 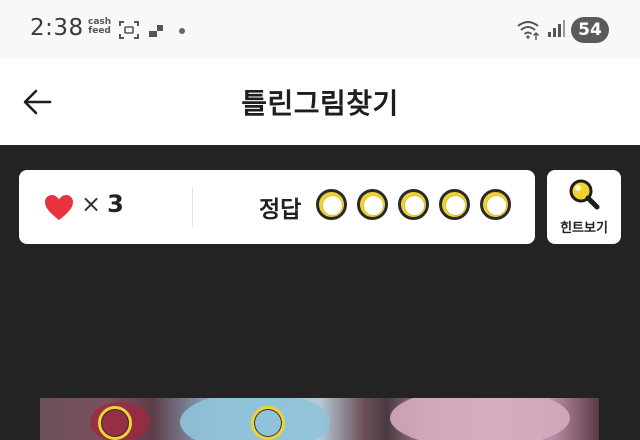 What do you see at coordinates (584, 228) in the screenshot?
I see `hint-label: 힌트보기` at bounding box center [584, 228].